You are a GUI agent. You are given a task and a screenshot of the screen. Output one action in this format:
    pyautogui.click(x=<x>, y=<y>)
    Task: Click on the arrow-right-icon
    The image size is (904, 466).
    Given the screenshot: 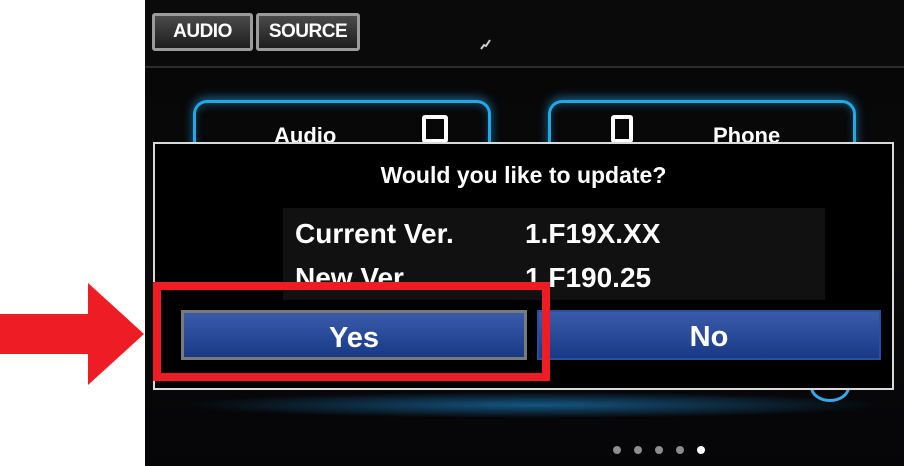 What is the action you would take?
    pyautogui.click(x=72, y=334)
    